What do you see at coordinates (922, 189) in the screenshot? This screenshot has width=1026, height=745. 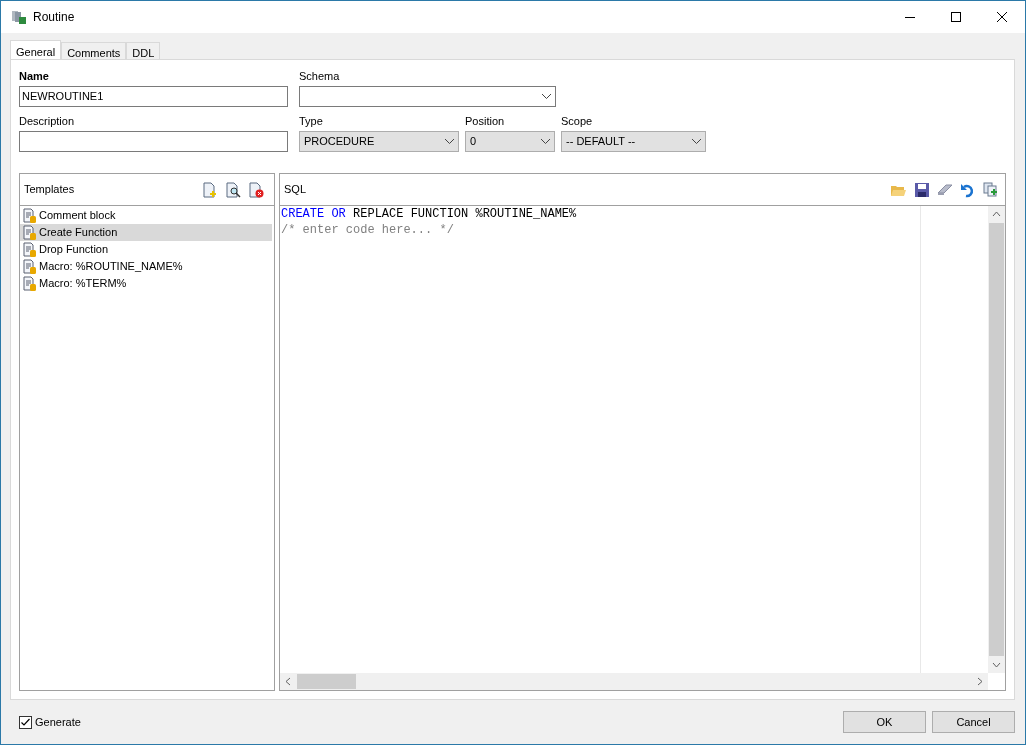 I see `save-icon` at bounding box center [922, 189].